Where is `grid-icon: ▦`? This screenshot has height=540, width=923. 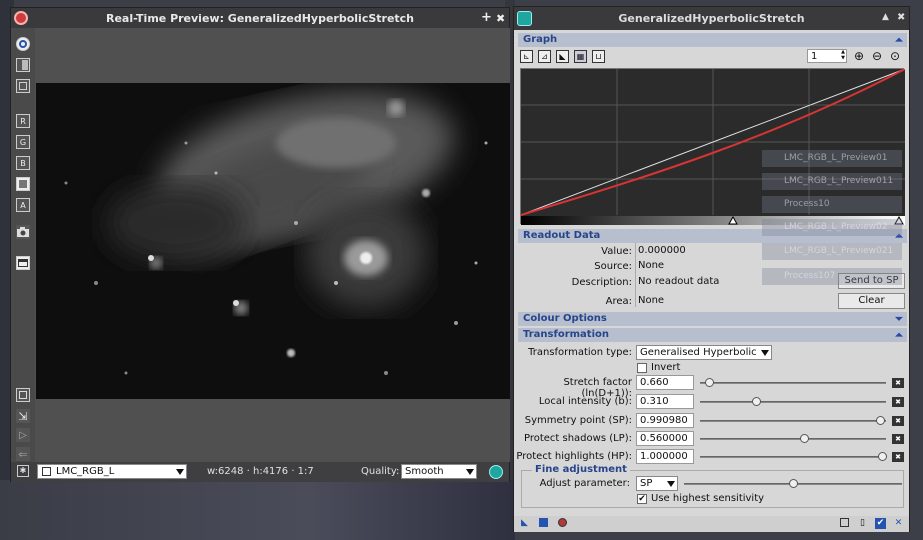 grid-icon: ▦ is located at coordinates (580, 56).